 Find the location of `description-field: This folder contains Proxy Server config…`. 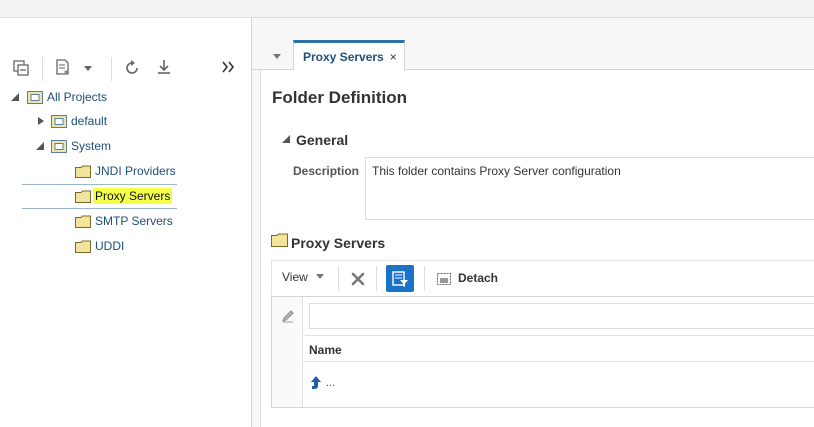

description-field: This folder contains Proxy Server config… is located at coordinates (589, 188).